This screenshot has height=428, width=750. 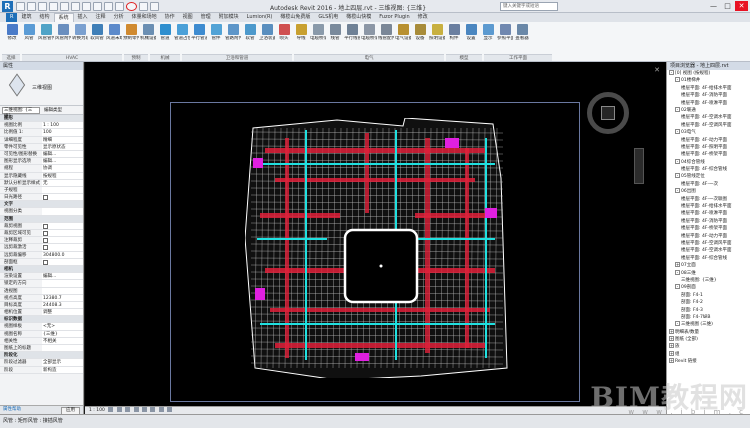 What do you see at coordinates (62, 362) in the screenshot?
I see `property-value: 全部显示` at bounding box center [62, 362].